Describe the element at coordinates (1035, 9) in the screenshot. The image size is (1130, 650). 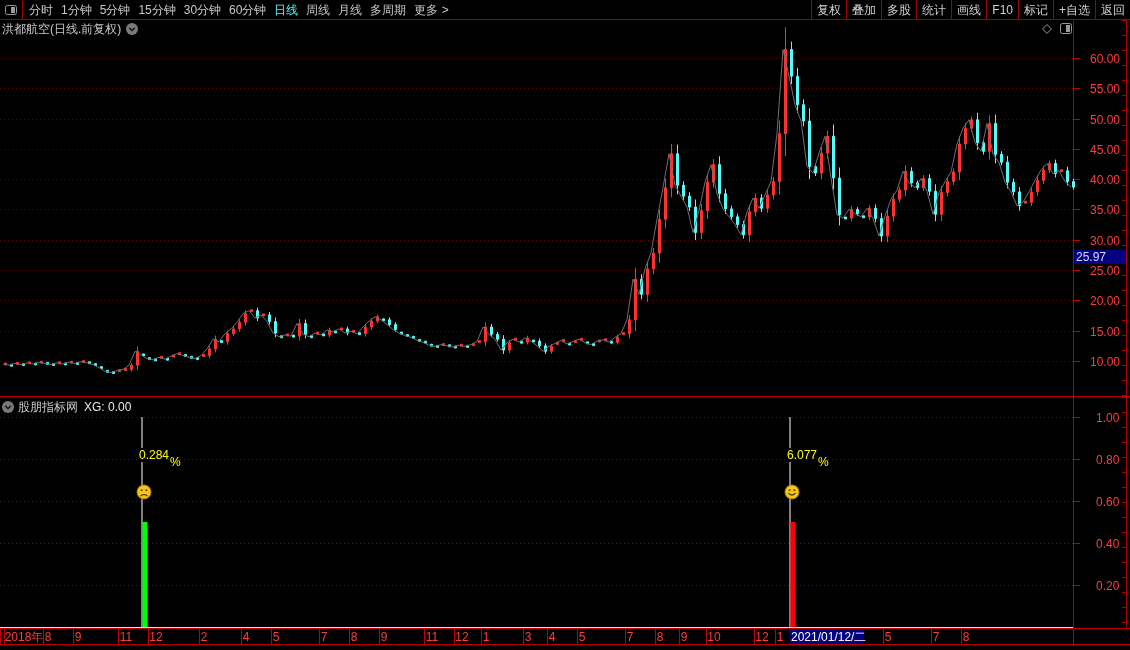
I see `toolbar-button: 标记` at that location.